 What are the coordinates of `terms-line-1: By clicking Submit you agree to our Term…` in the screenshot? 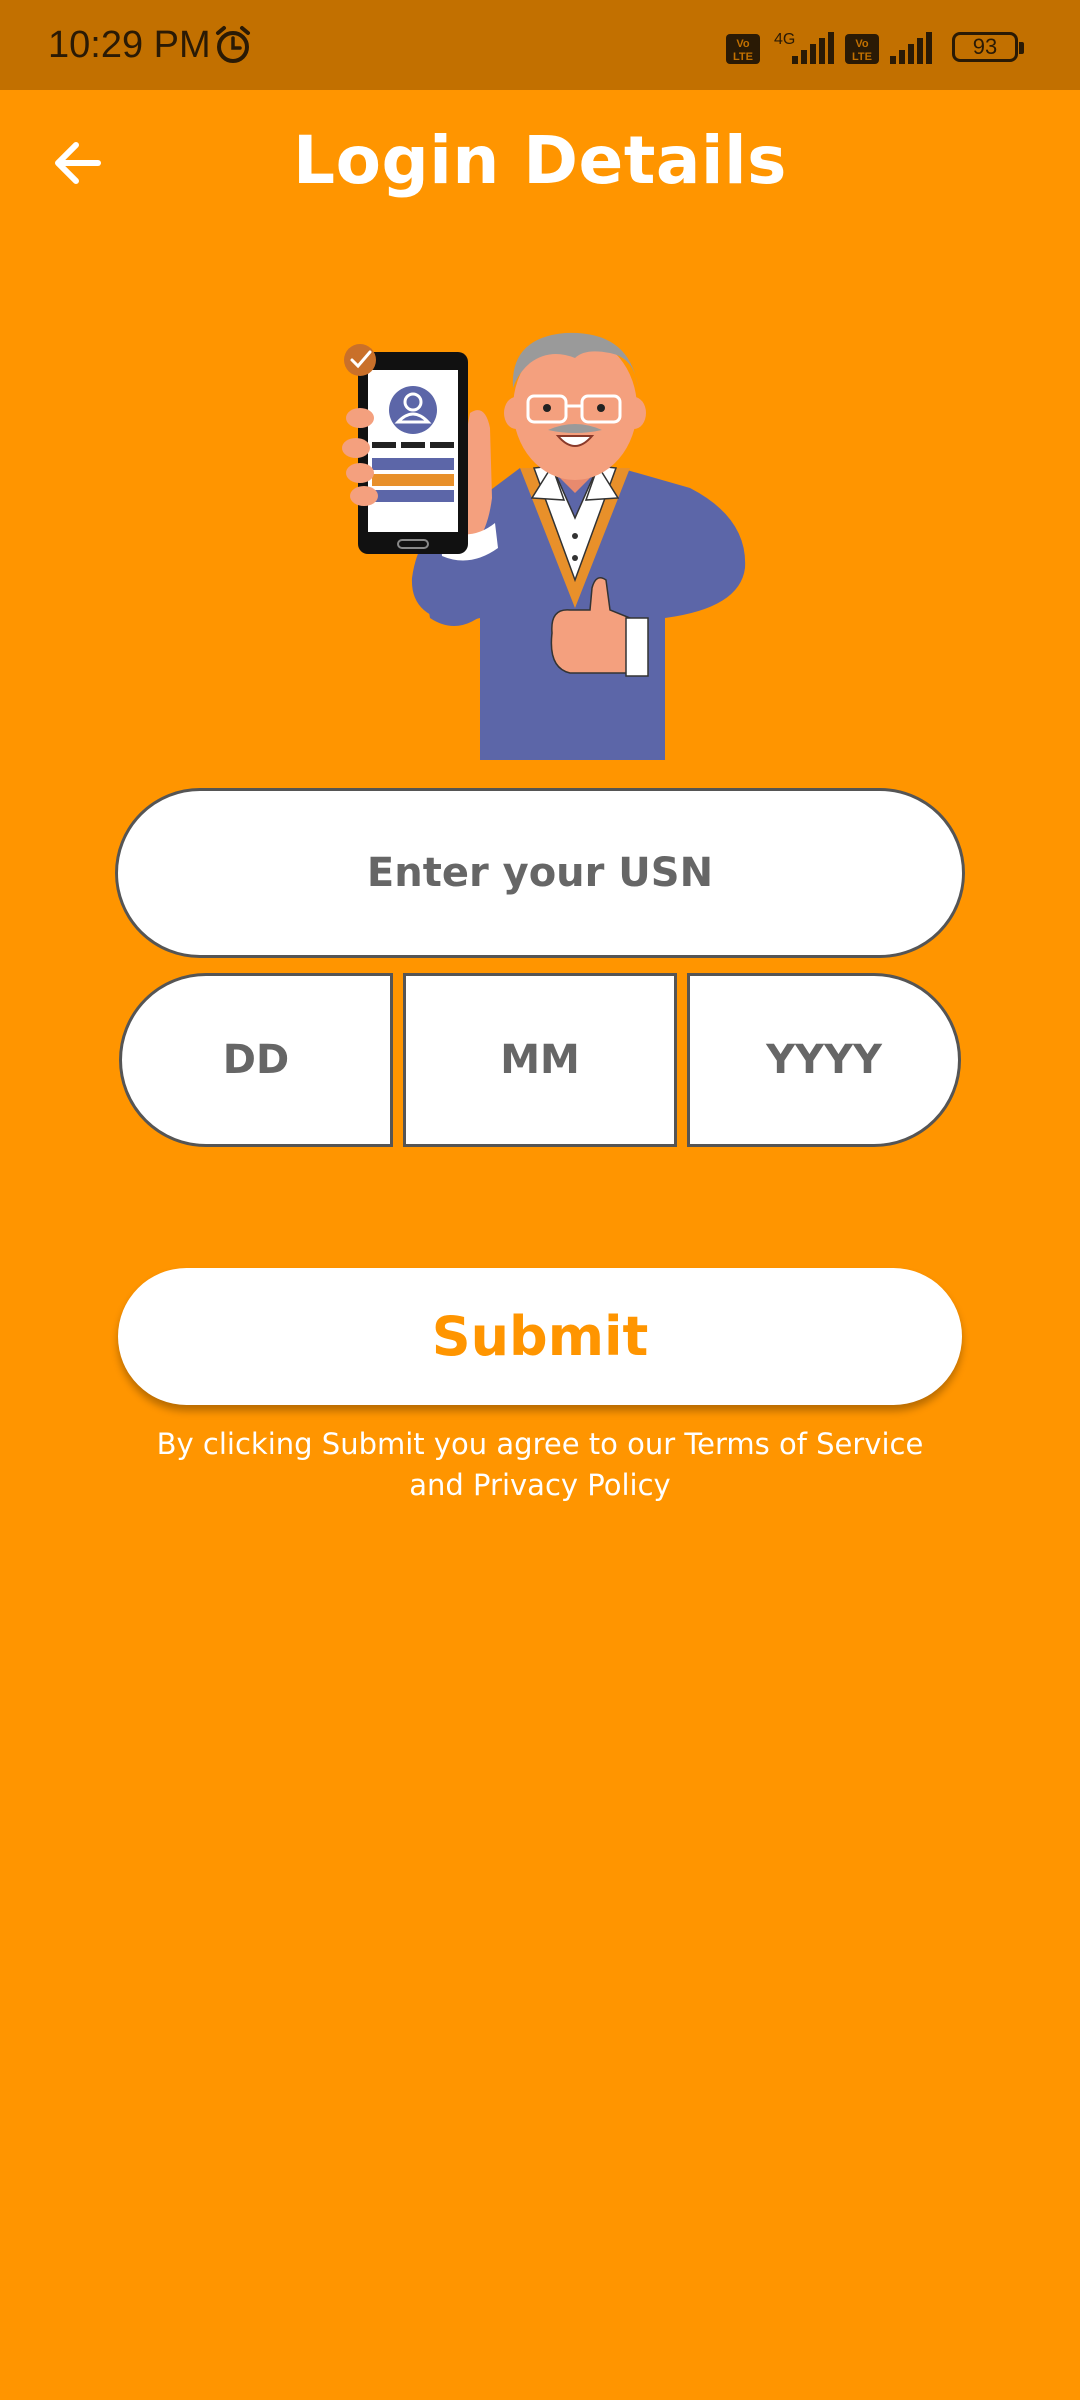 It's located at (540, 1444).